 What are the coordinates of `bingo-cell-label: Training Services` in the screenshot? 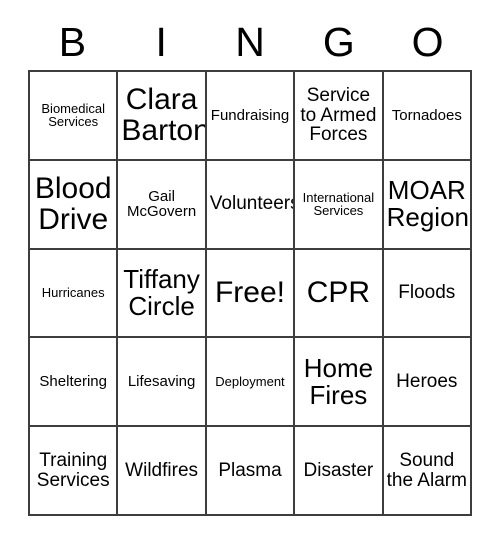 It's located at (73, 470).